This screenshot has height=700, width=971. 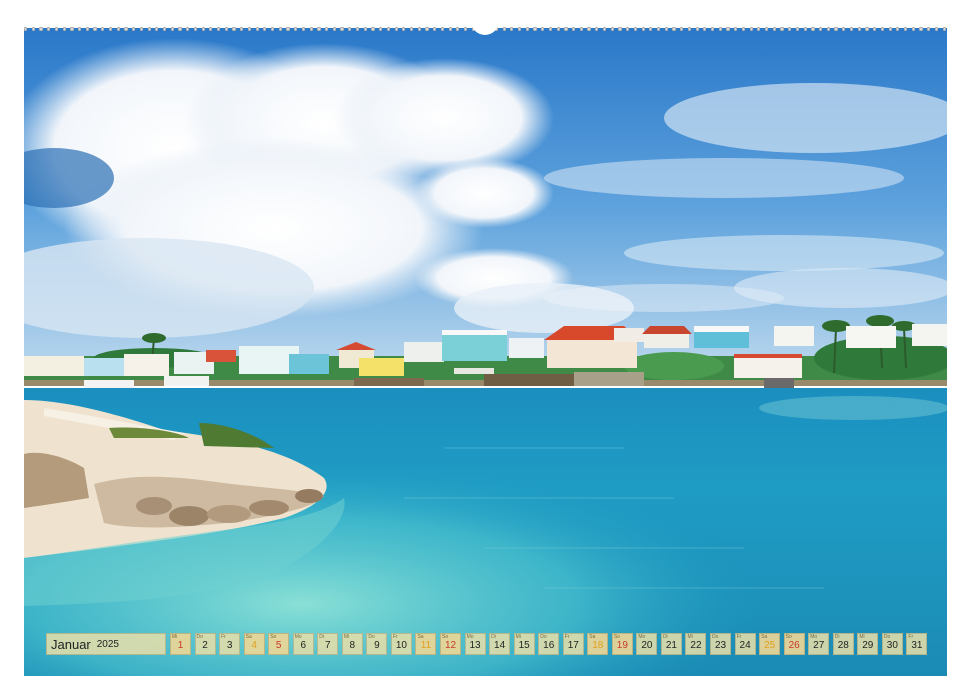 I want to click on calendar-day: Mi 15, so click(x=524, y=644).